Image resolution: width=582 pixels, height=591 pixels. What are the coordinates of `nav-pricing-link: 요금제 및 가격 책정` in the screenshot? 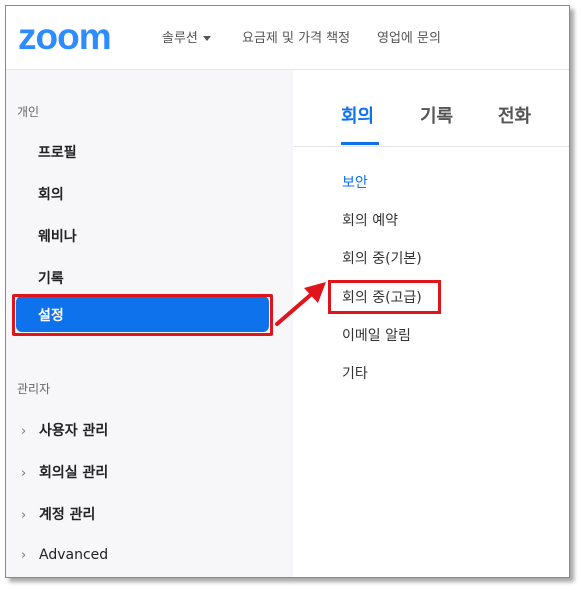 It's located at (296, 36).